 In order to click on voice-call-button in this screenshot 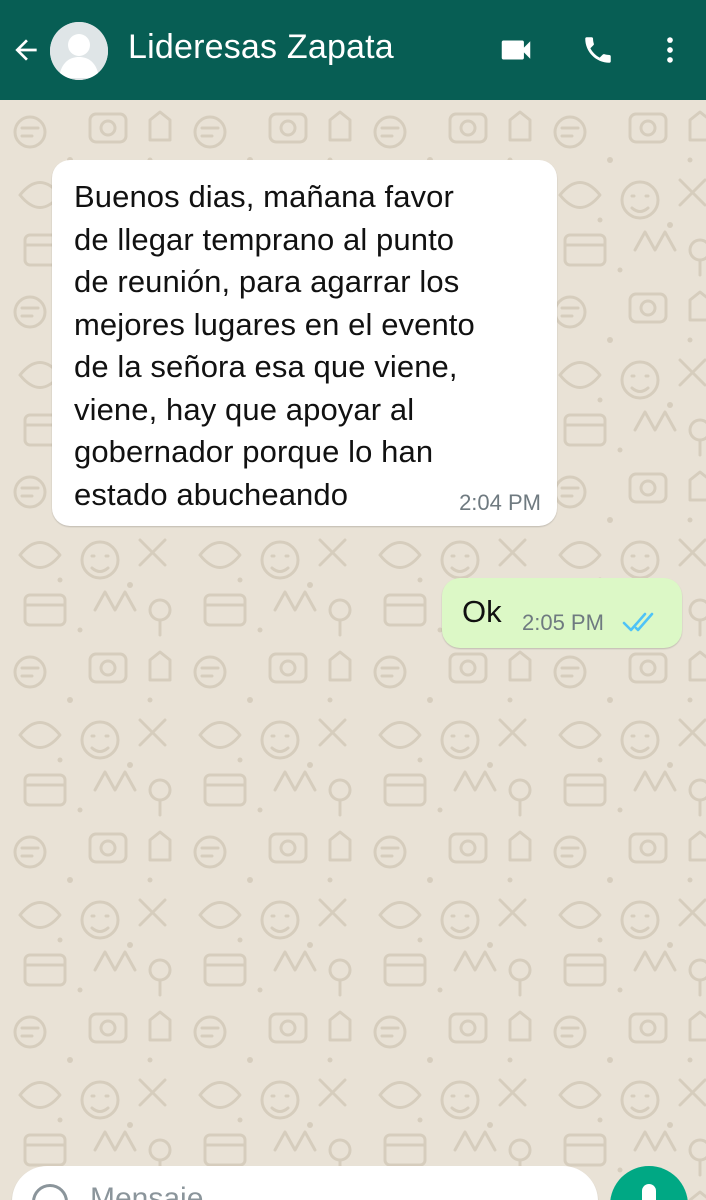, I will do `click(598, 50)`.